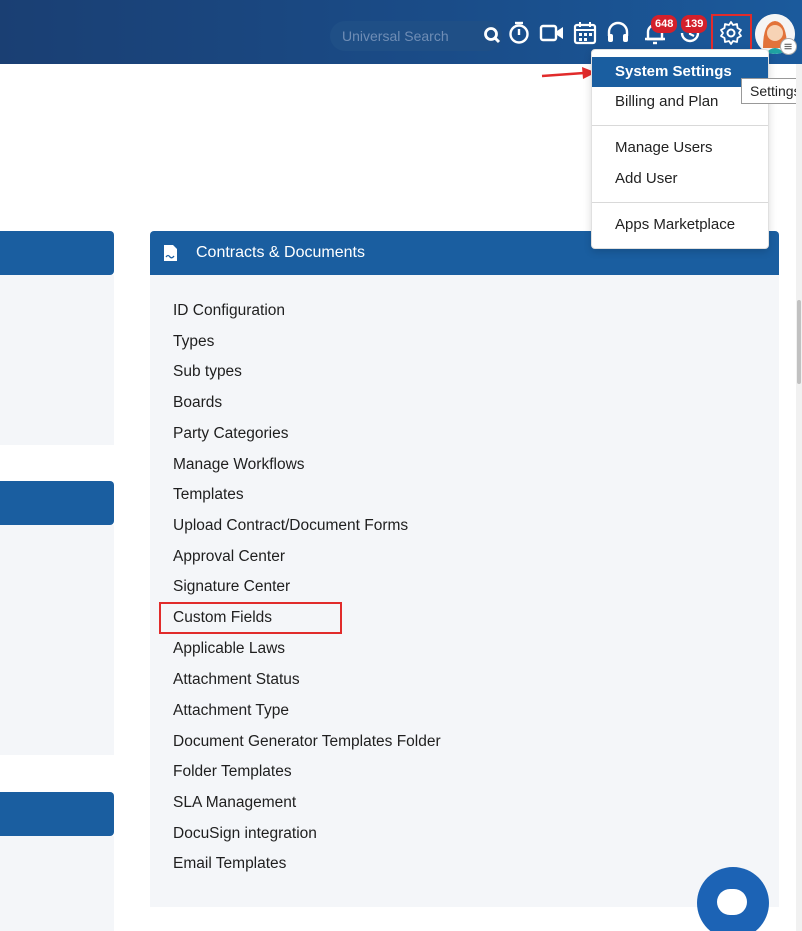 This screenshot has height=931, width=802. I want to click on video-call-icon, so click(552, 33).